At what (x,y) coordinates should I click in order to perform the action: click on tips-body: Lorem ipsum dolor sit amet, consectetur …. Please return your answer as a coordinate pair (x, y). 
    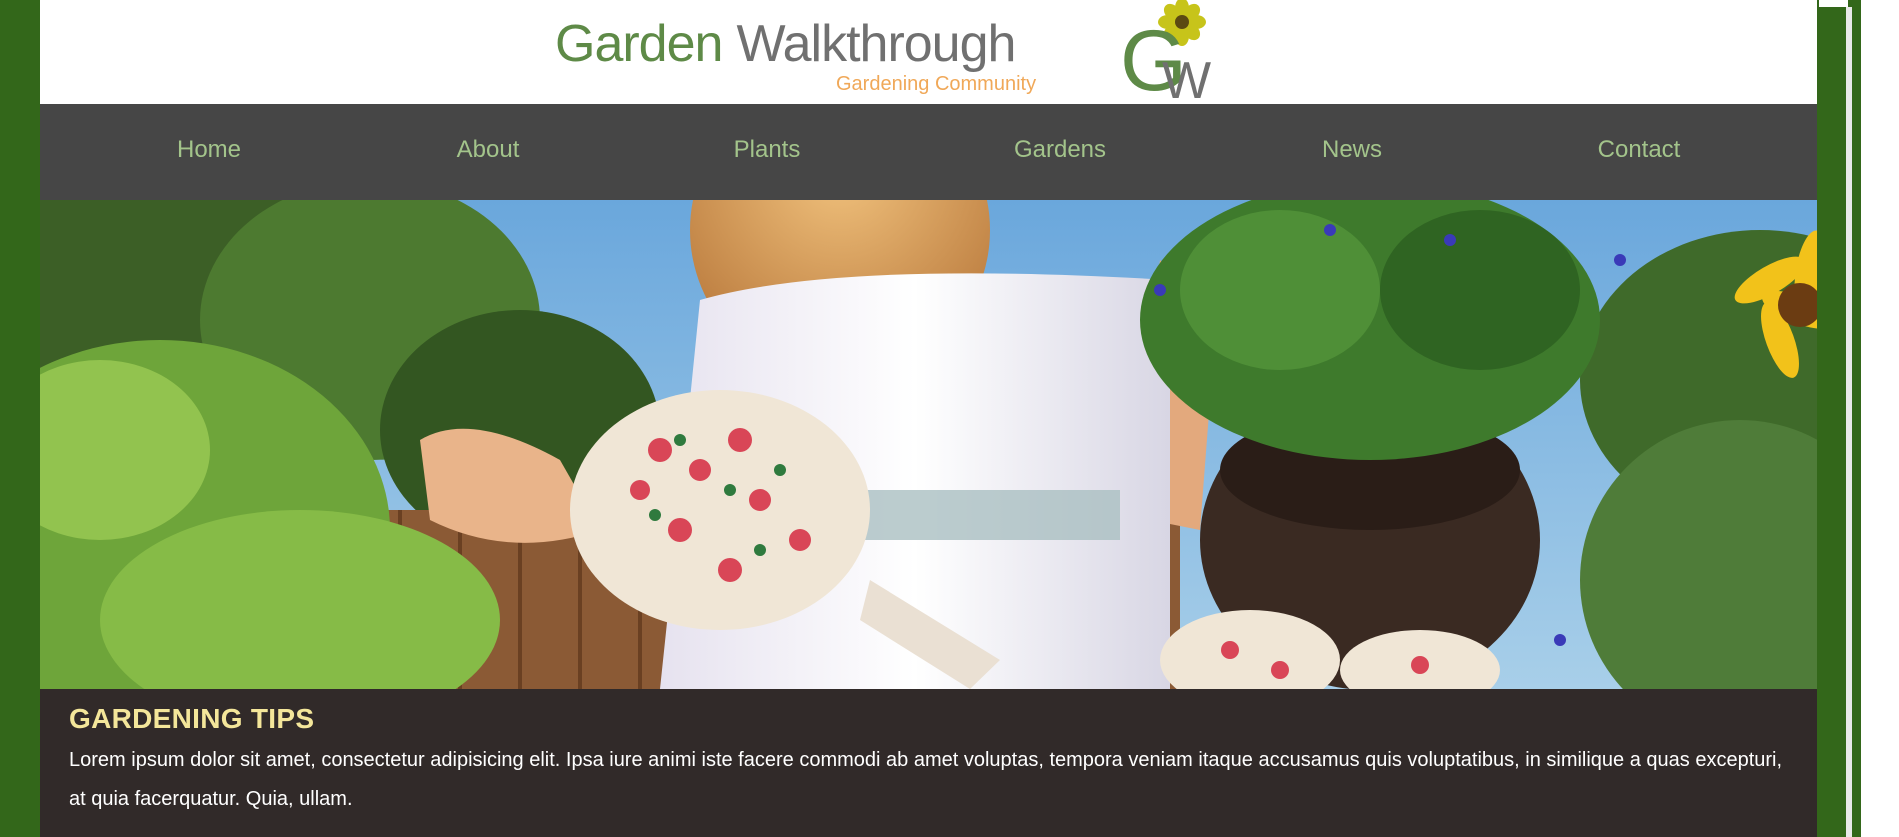
    Looking at the image, I should click on (926, 779).